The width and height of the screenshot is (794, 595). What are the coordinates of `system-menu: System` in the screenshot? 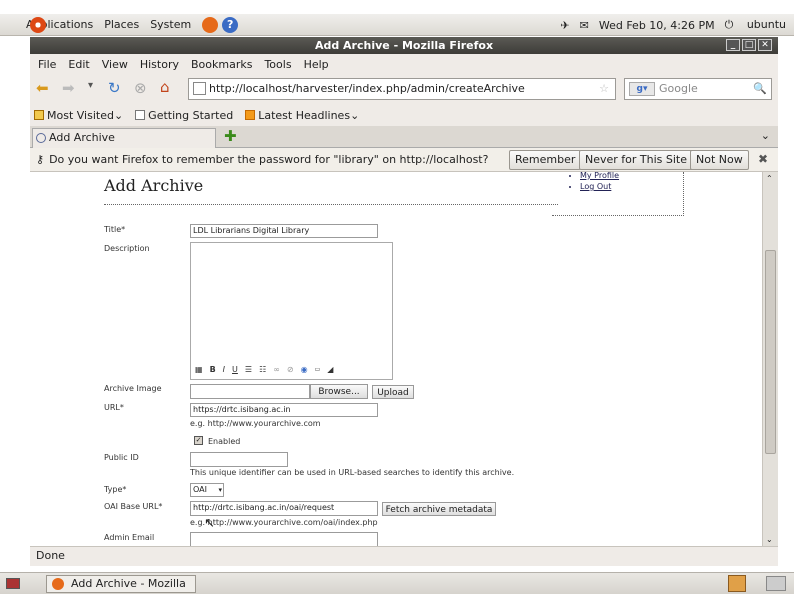 It's located at (170, 24).